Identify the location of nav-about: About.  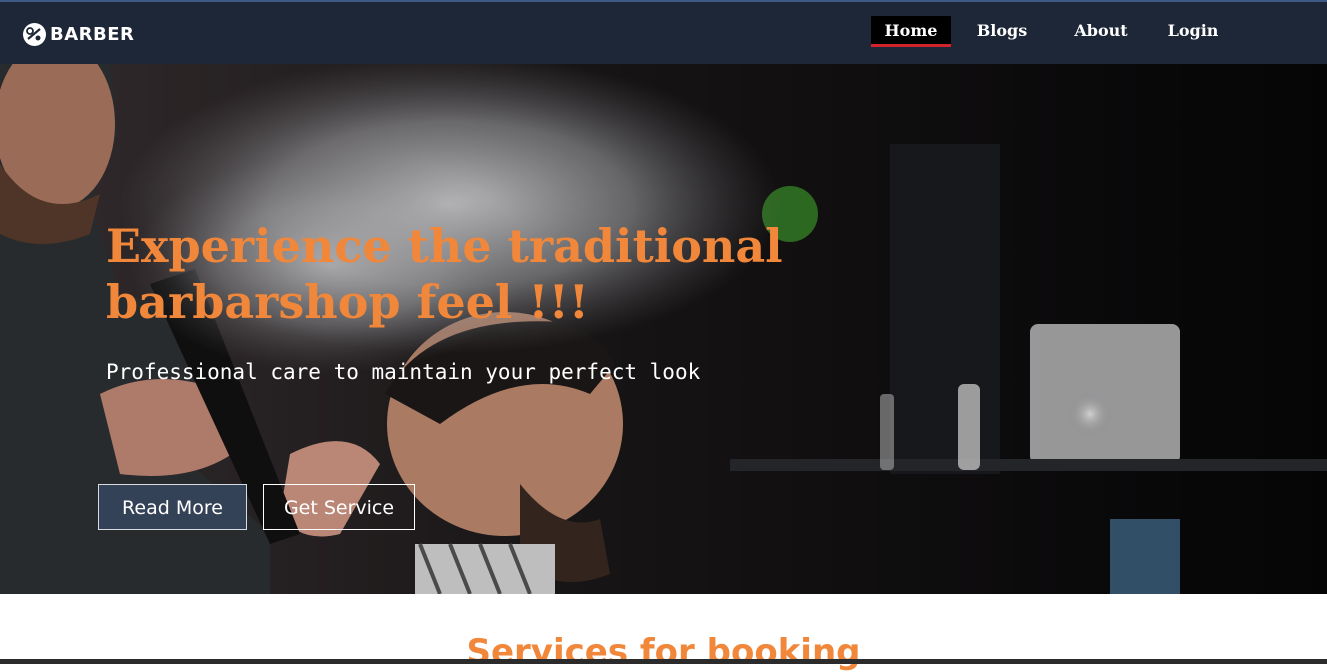
(1101, 31).